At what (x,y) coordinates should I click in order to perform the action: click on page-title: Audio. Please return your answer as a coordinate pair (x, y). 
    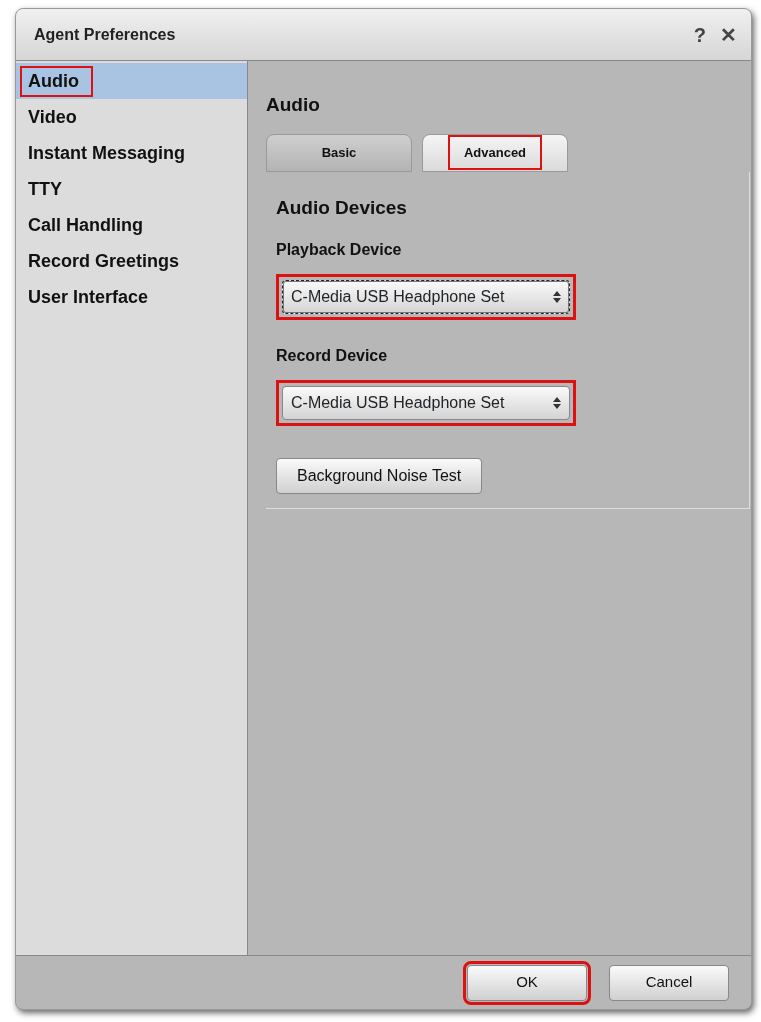
    Looking at the image, I should click on (293, 105).